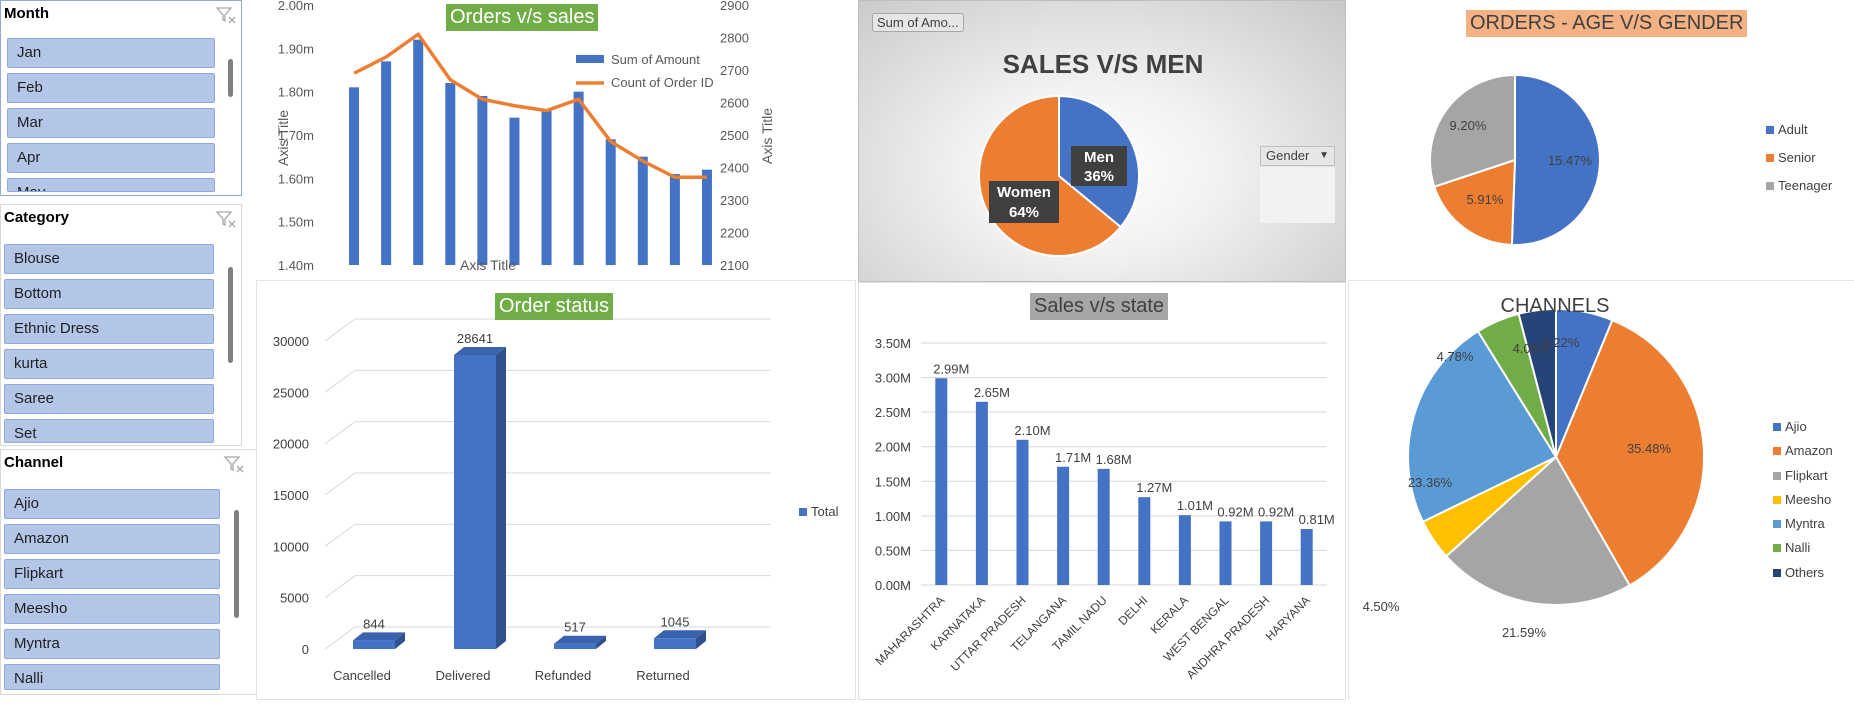 The image size is (1854, 712). I want to click on slicer-item-ethnic-dress: Ethnic Dress, so click(109, 329).